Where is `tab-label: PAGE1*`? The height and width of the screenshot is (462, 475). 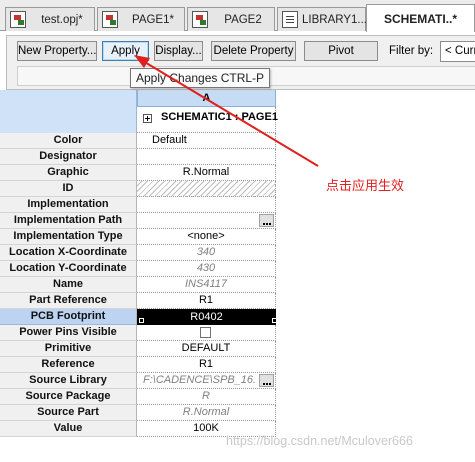 tab-label: PAGE1* is located at coordinates (153, 19).